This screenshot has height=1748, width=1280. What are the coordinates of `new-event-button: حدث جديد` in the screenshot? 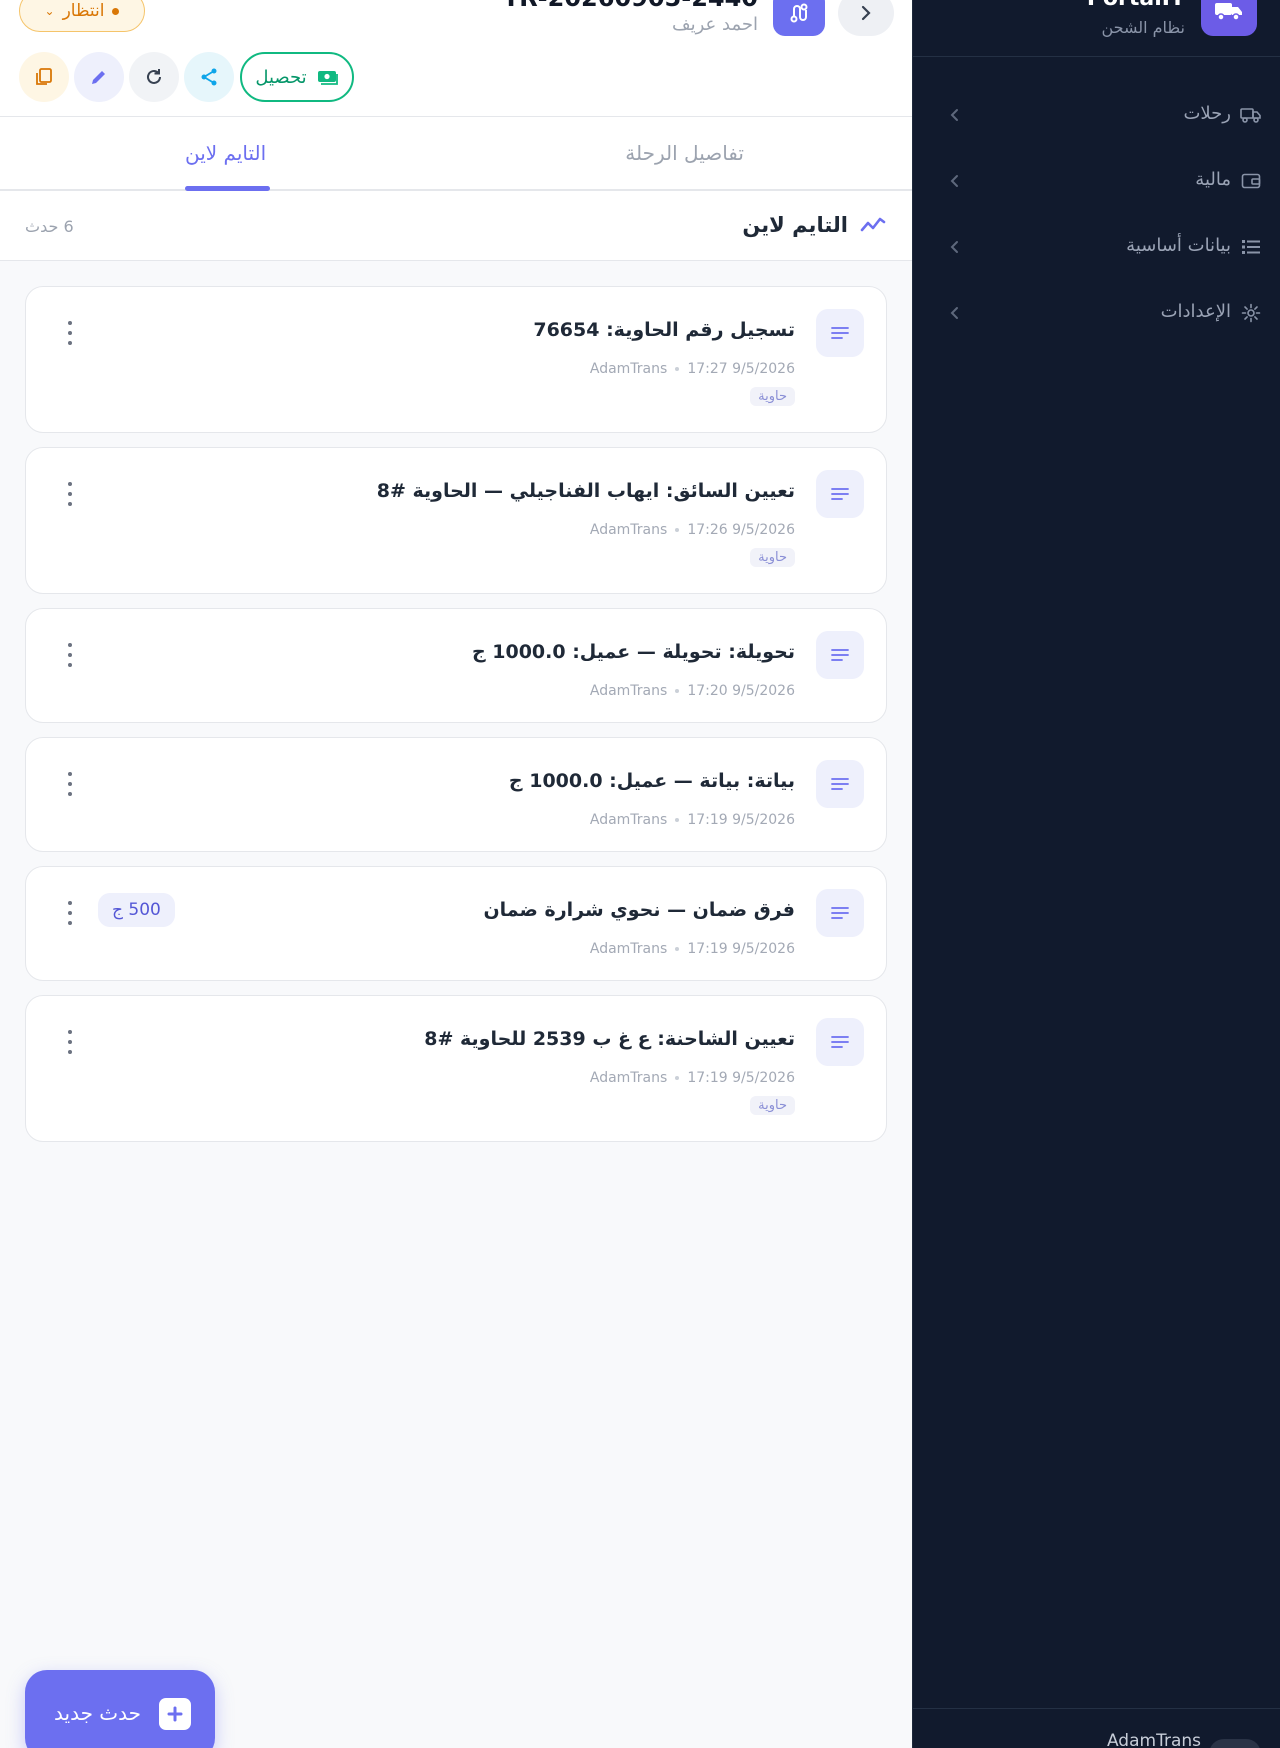 It's located at (120, 1709).